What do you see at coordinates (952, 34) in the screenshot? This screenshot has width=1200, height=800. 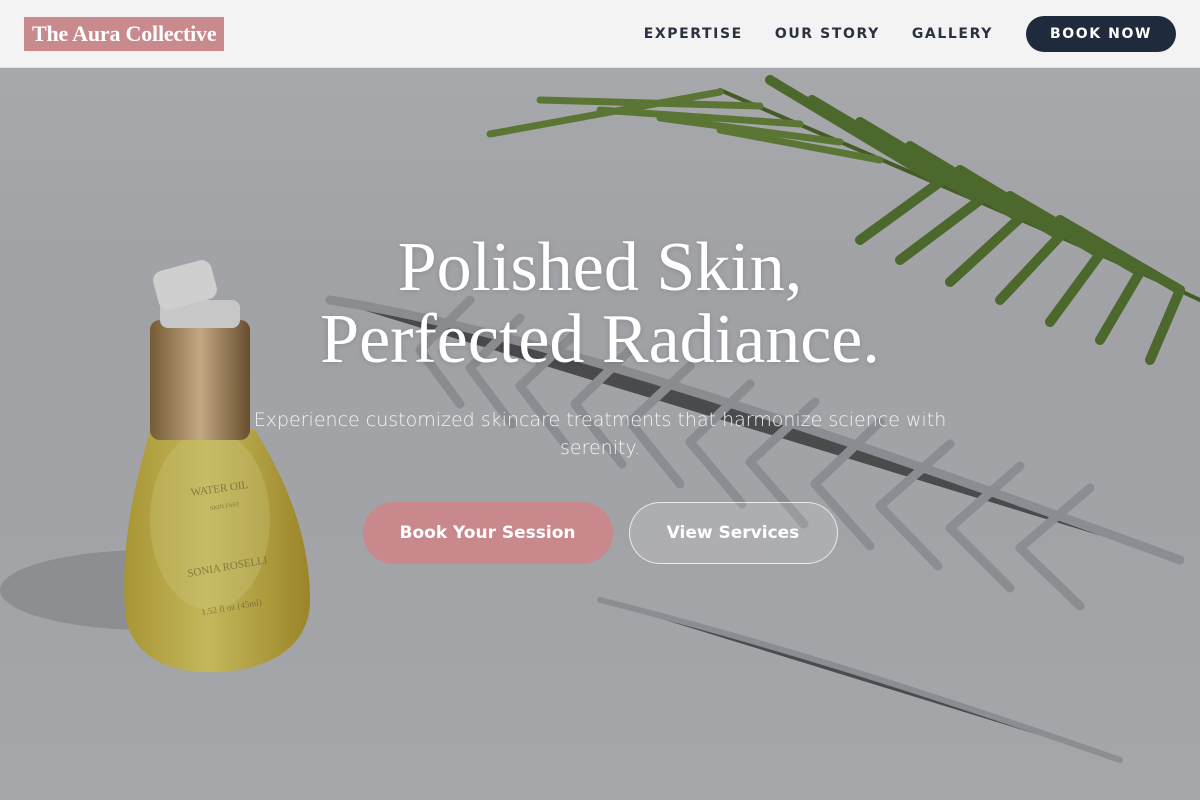 I see `nav-gallery: GALLERY` at bounding box center [952, 34].